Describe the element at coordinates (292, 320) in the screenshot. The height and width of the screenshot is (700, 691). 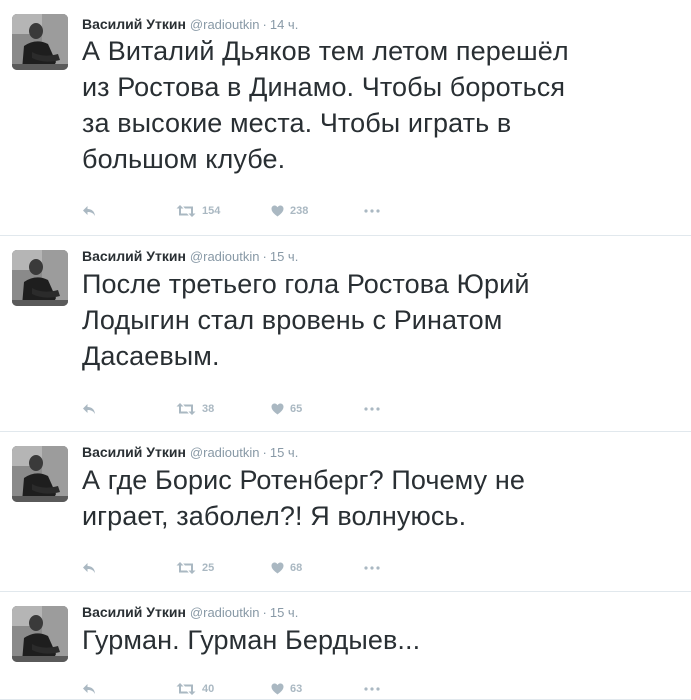
I see `tweet-text-line: Лодыгин стал вровень с Ринатом` at that location.